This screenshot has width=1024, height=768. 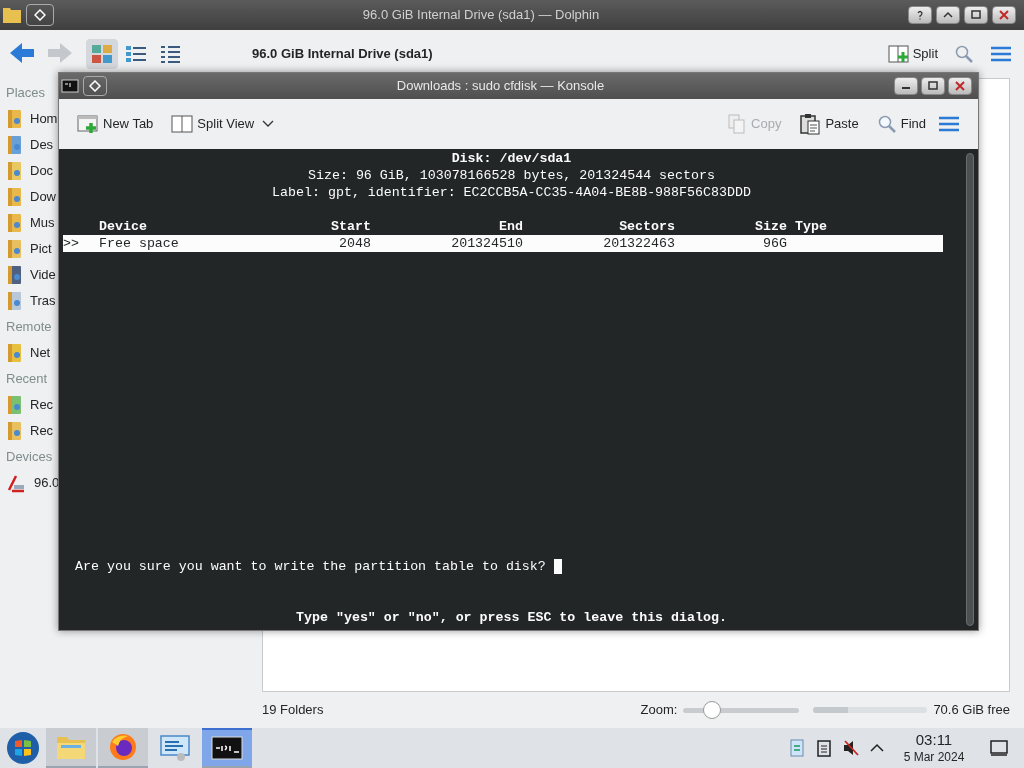 What do you see at coordinates (33, 483) in the screenshot?
I see `sidebar-item: 96.0` at bounding box center [33, 483].